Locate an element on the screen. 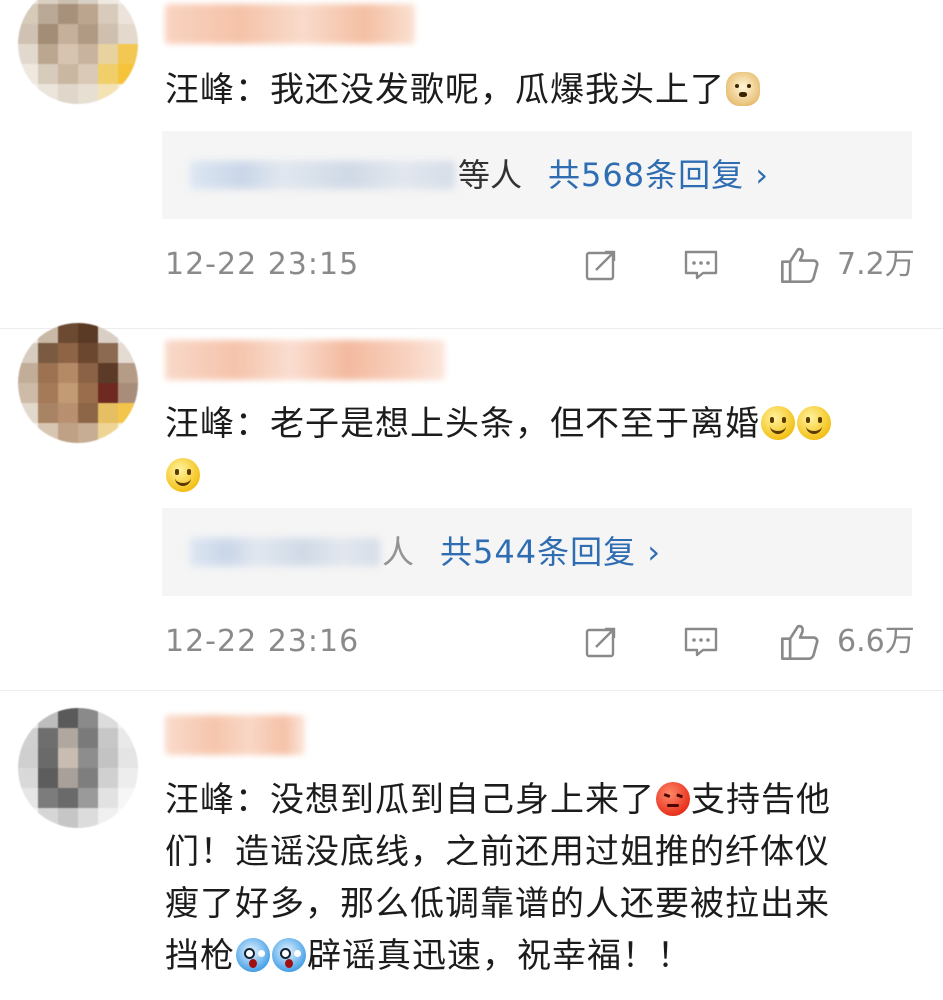  reply-preview: 人 共544条回复 › is located at coordinates (537, 552).